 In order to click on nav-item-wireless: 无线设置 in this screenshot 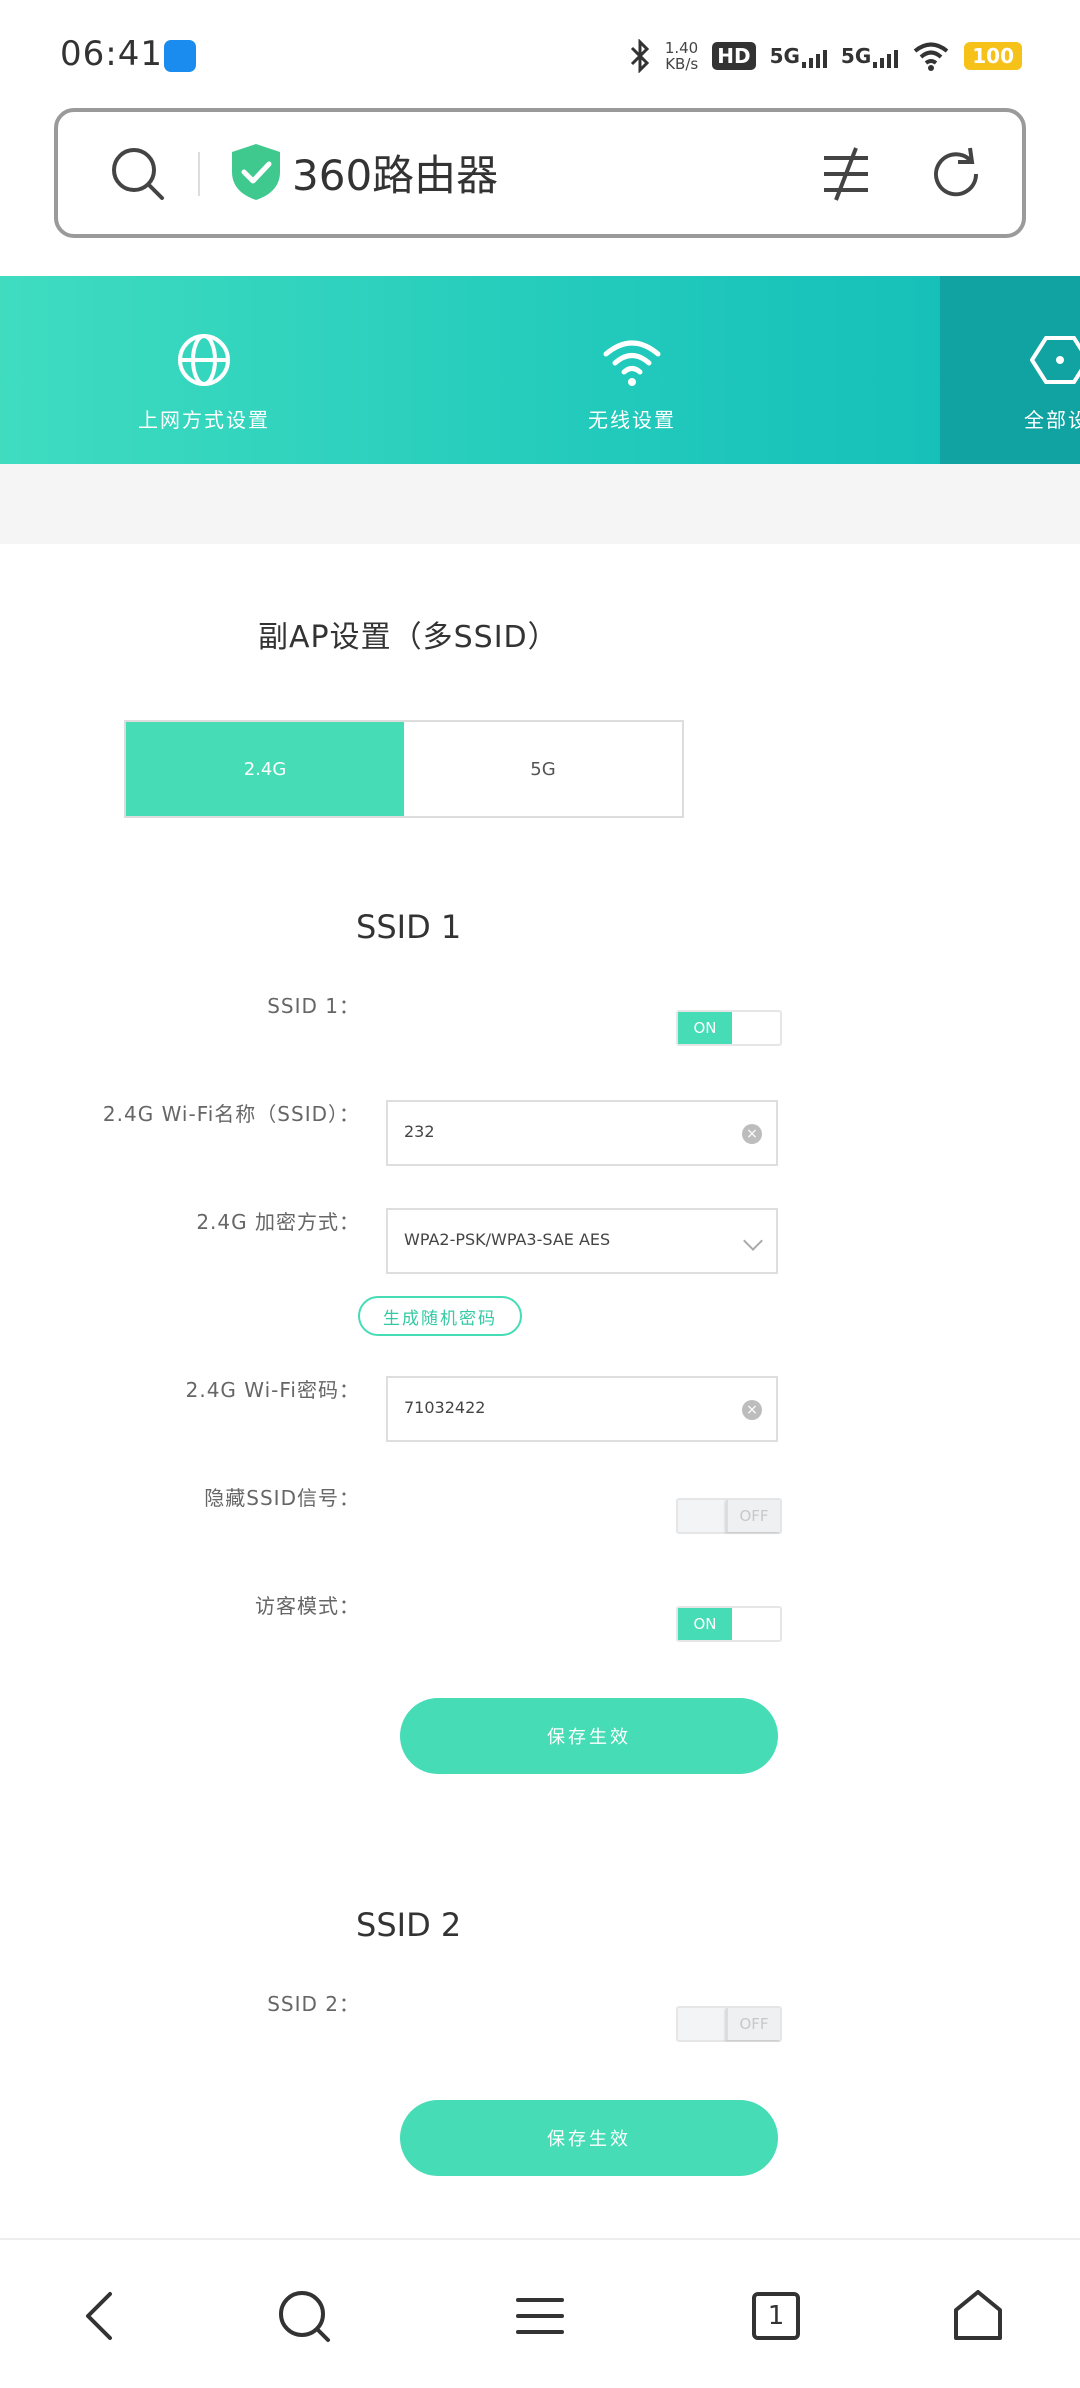, I will do `click(632, 370)`.